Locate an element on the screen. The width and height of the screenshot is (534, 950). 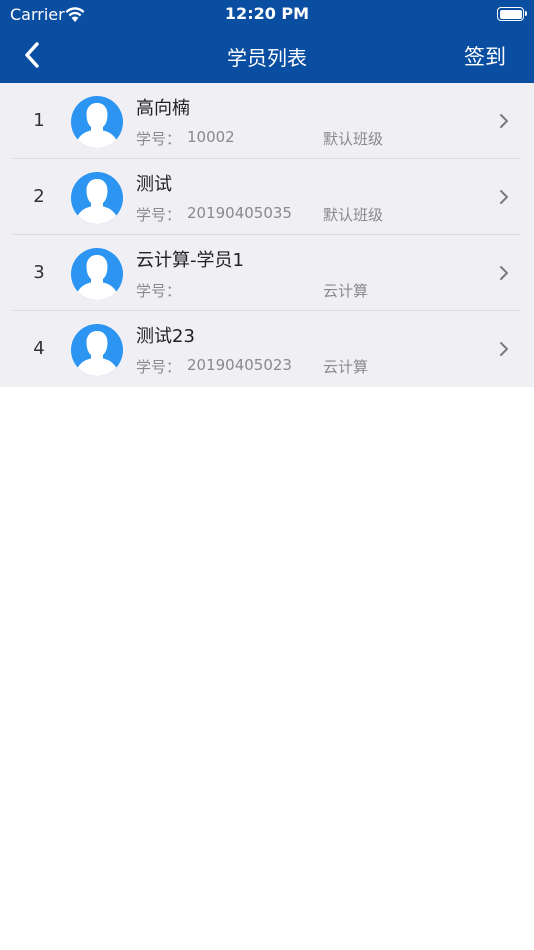
row-index: 1 is located at coordinates (39, 120).